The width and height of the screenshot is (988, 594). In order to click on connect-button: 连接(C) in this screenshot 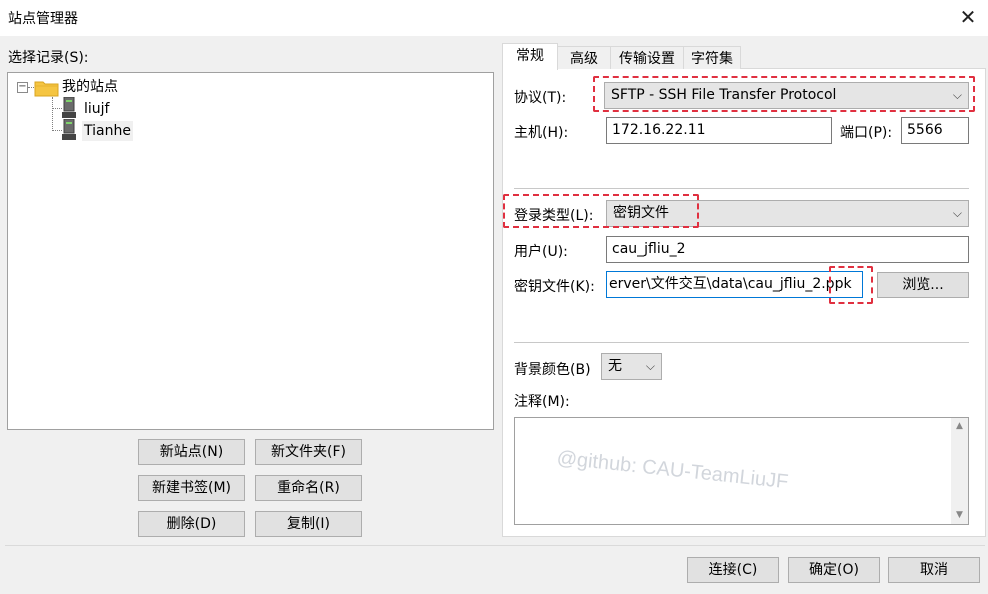, I will do `click(733, 570)`.